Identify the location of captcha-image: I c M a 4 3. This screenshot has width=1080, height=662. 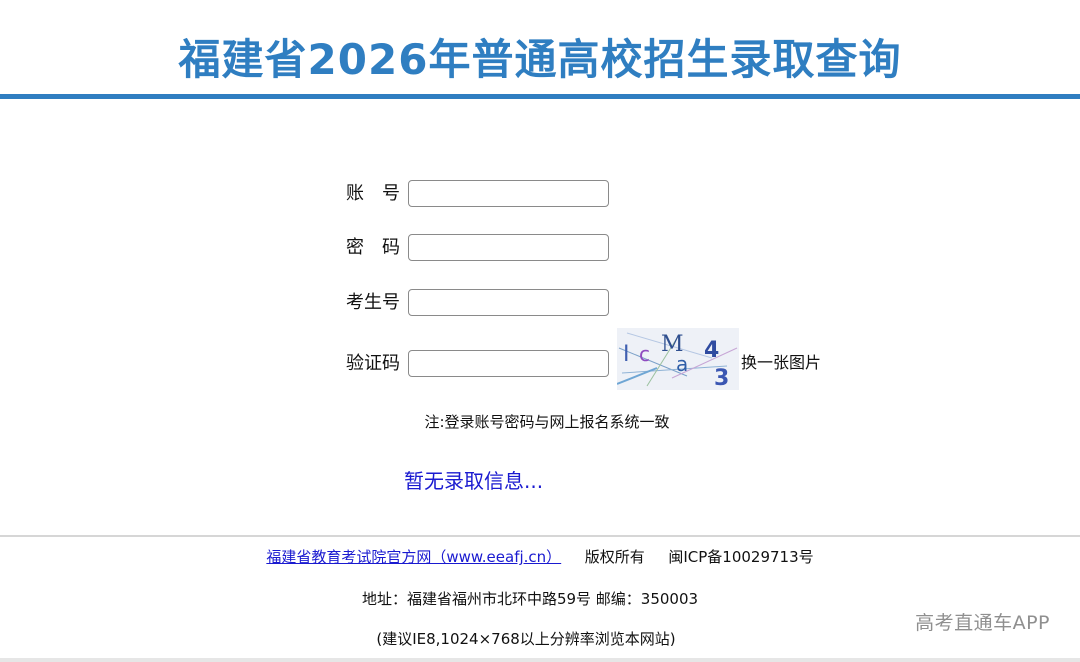
(677, 359).